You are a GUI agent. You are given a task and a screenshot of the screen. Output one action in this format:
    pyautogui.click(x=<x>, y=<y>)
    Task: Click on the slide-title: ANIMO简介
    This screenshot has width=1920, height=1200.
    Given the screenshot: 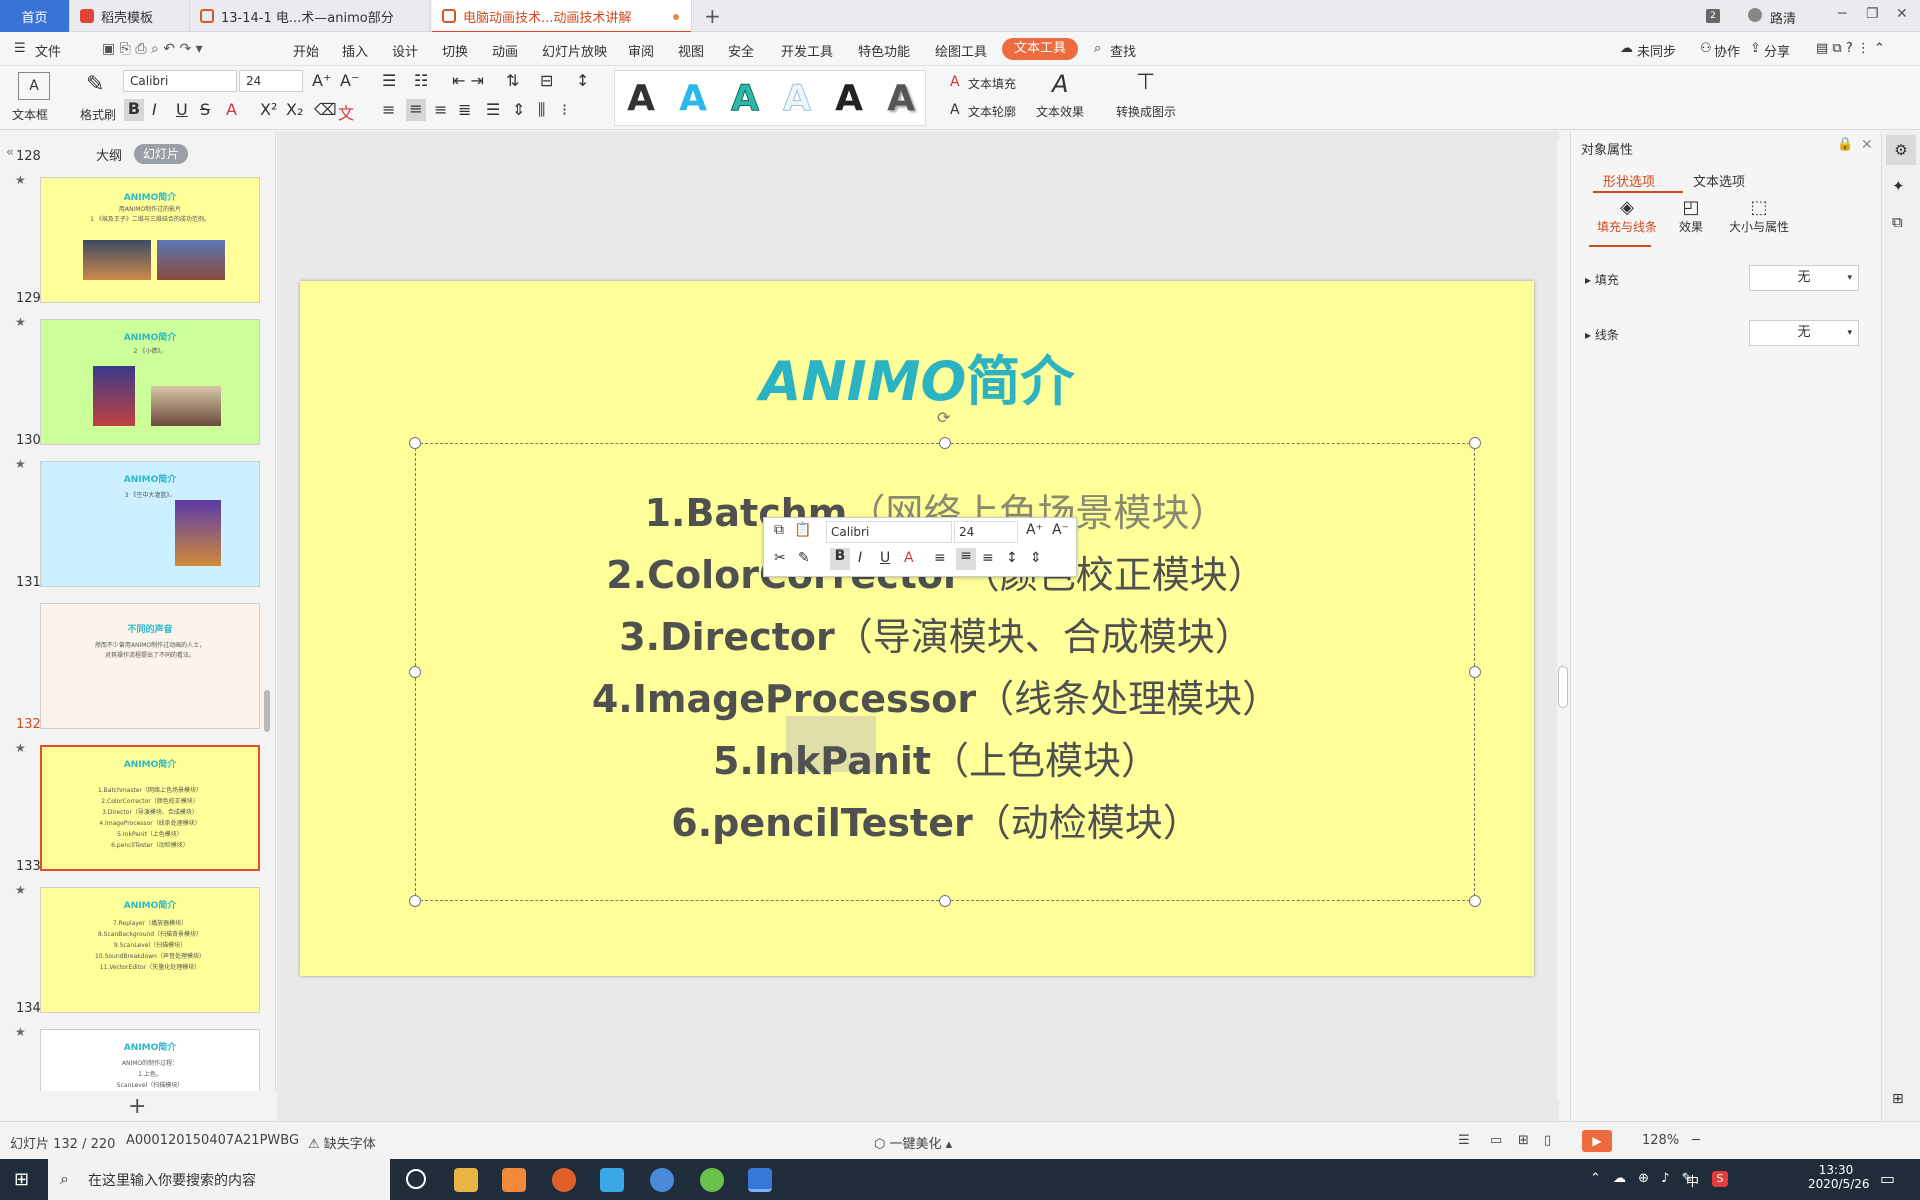 What is the action you would take?
    pyautogui.click(x=917, y=376)
    